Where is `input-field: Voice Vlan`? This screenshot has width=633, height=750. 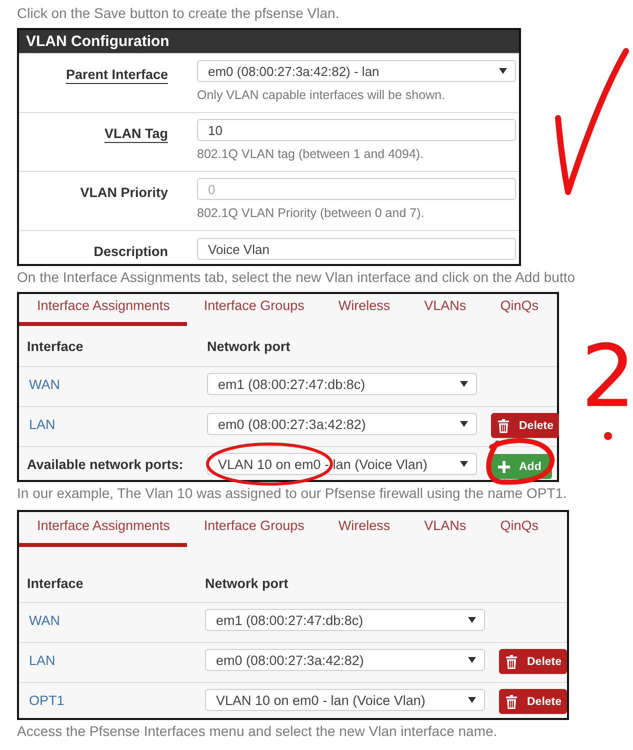 input-field: Voice Vlan is located at coordinates (356, 249).